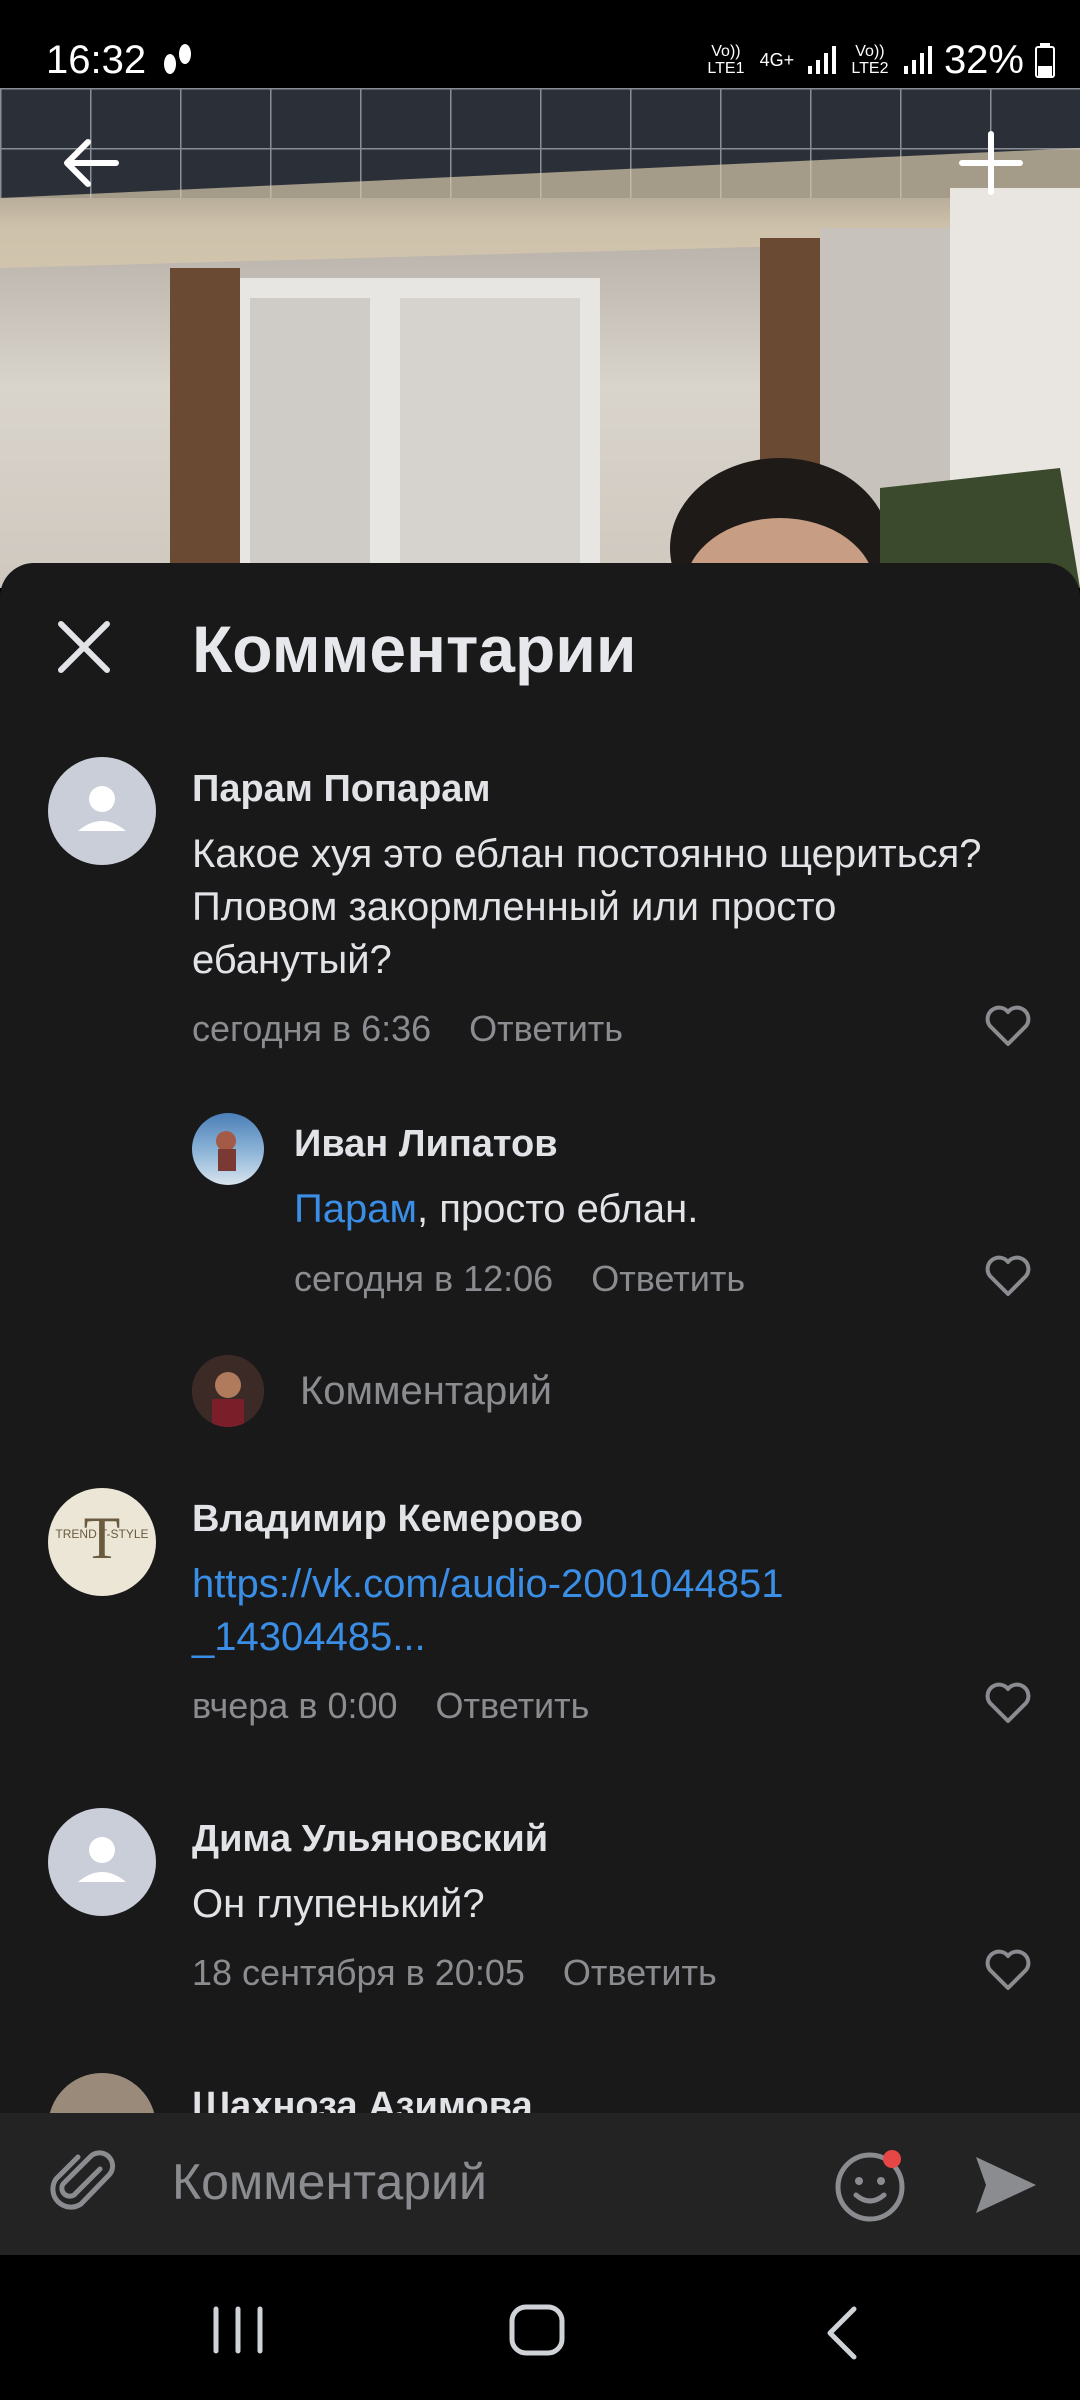 The height and width of the screenshot is (2400, 1080). What do you see at coordinates (726, 60) in the screenshot?
I see `network1-label: Vo)) LTE1` at bounding box center [726, 60].